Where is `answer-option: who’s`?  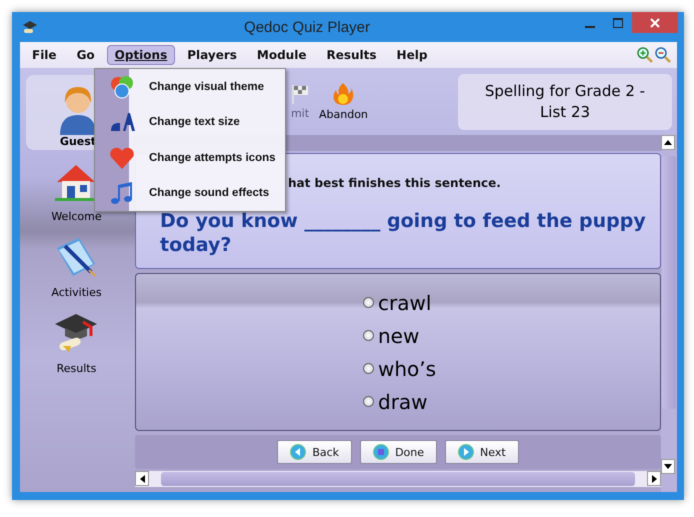 answer-option: who’s is located at coordinates (407, 368).